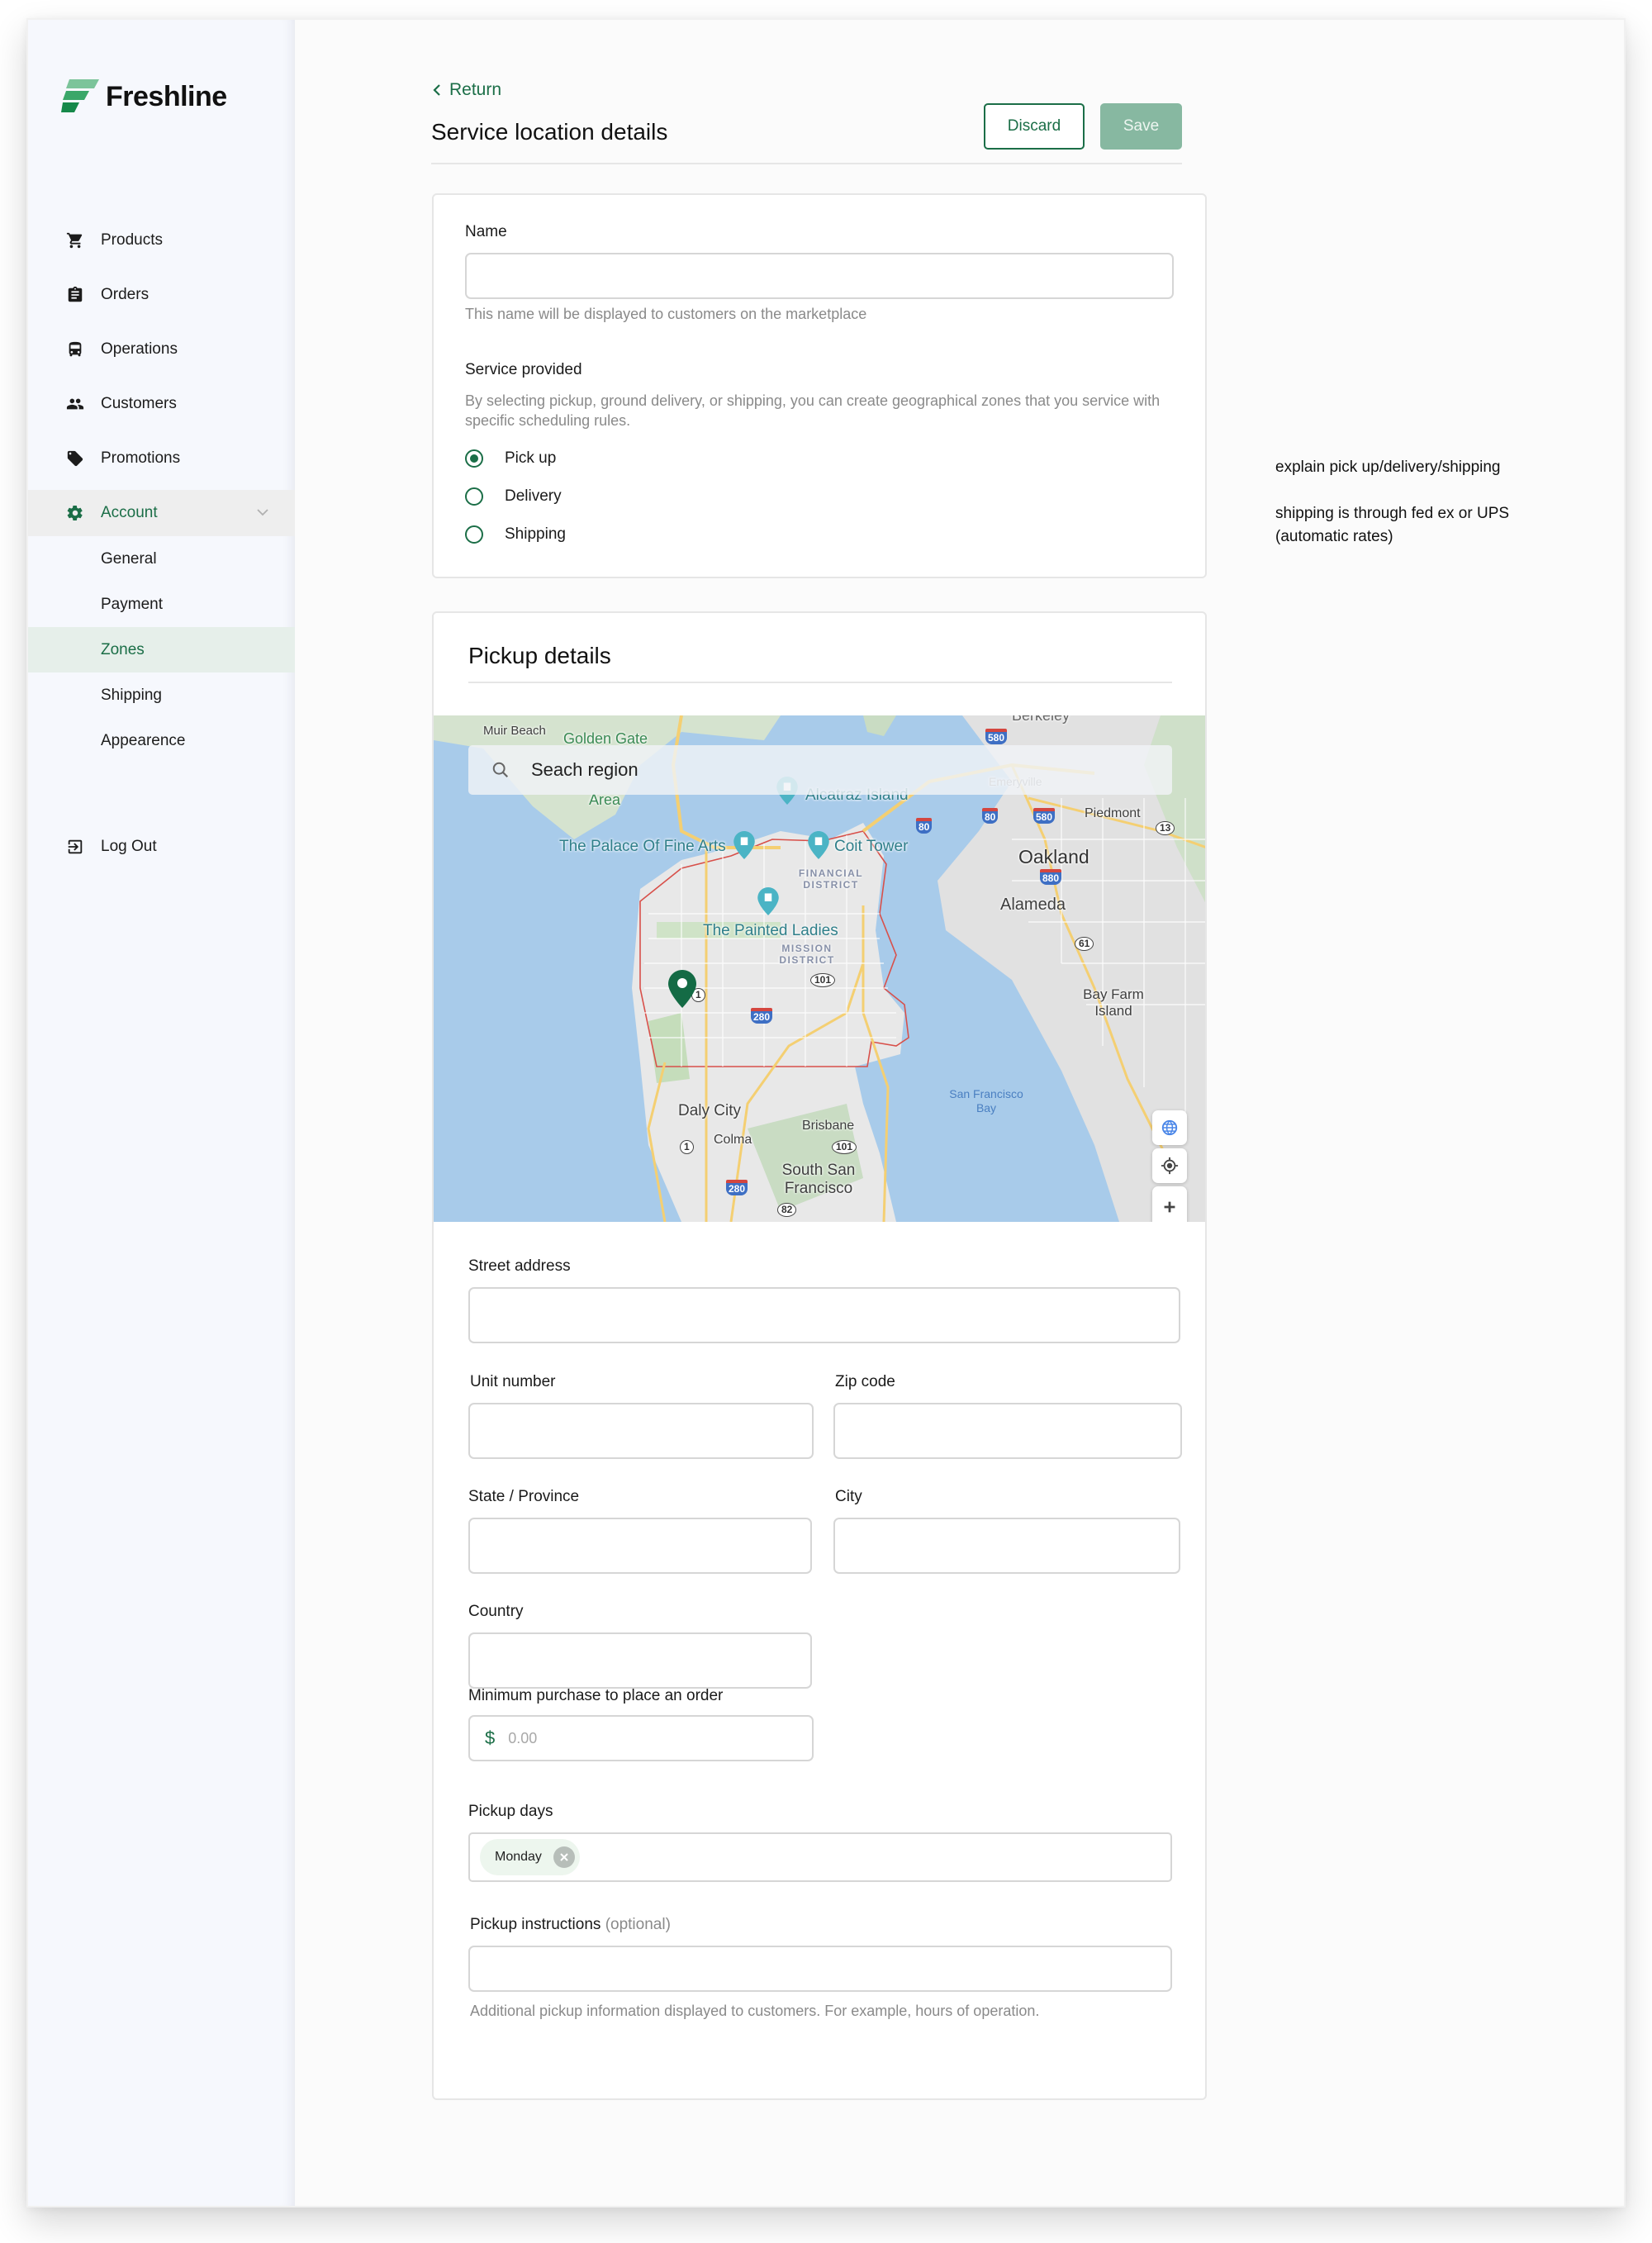 This screenshot has height=2243, width=1652. I want to click on page-title: Service location details, so click(549, 132).